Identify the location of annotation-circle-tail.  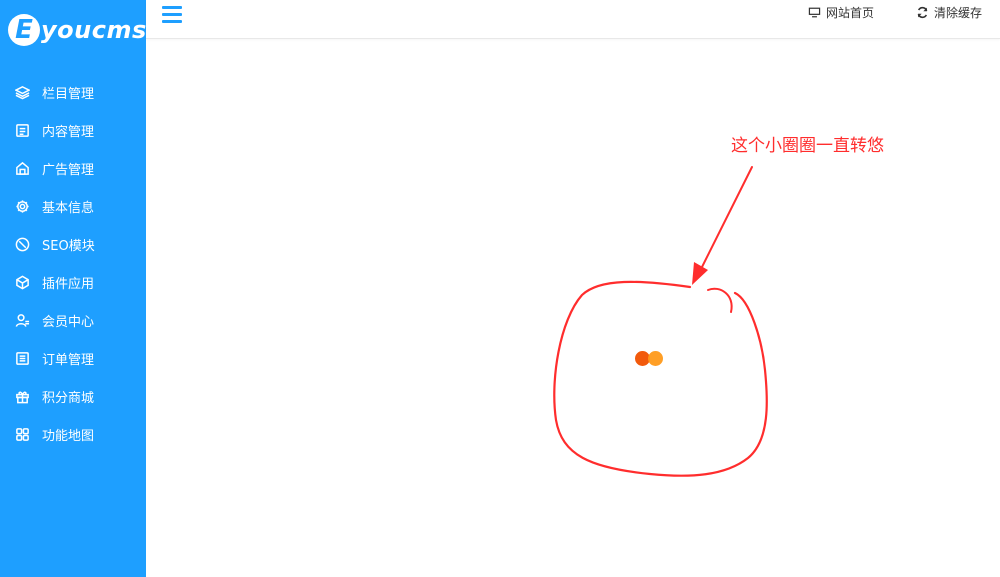
(720, 300).